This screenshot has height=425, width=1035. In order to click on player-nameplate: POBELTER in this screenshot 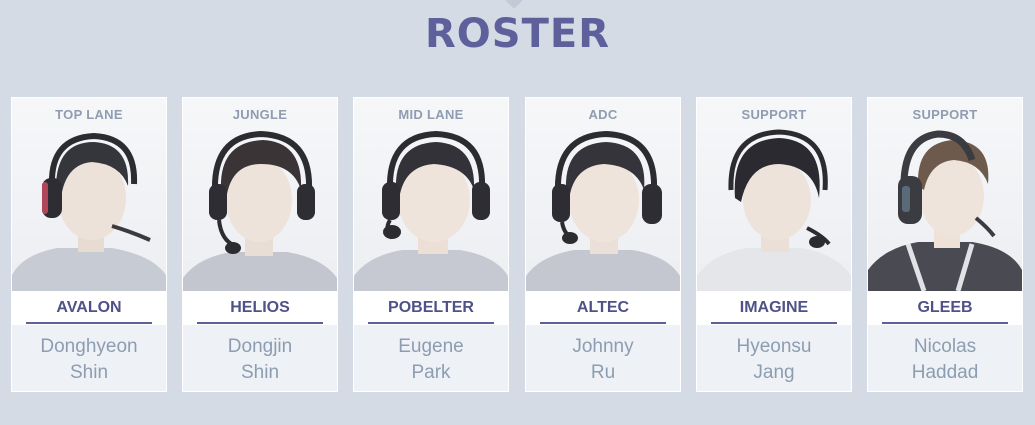, I will do `click(431, 308)`.